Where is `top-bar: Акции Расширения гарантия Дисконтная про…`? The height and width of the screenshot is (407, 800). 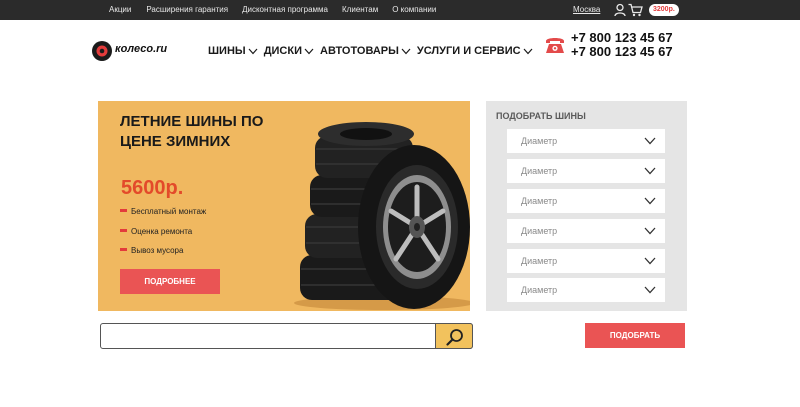 top-bar: Акции Расширения гарантия Дисконтная про… is located at coordinates (400, 10).